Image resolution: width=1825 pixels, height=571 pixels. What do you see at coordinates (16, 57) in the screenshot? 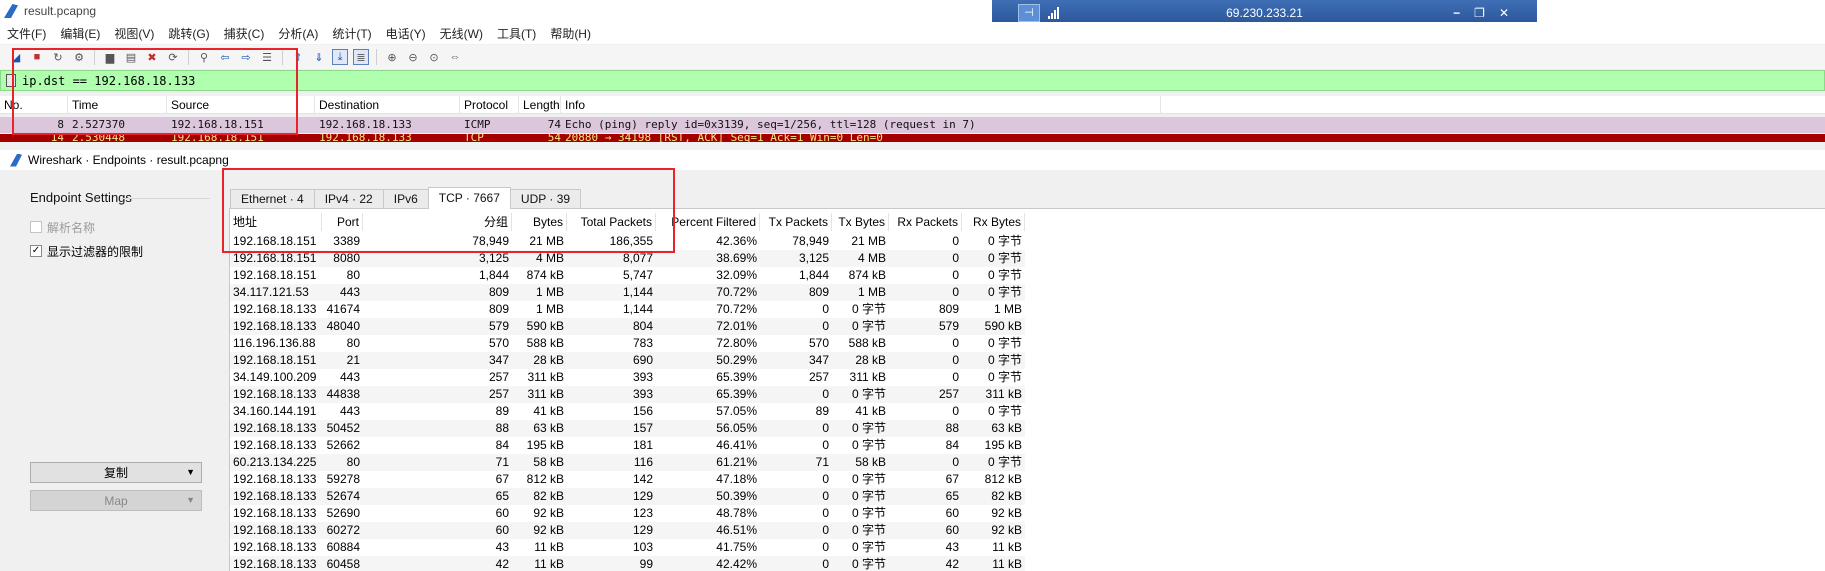
I see `shark-fin-start-icon: ◢` at bounding box center [16, 57].